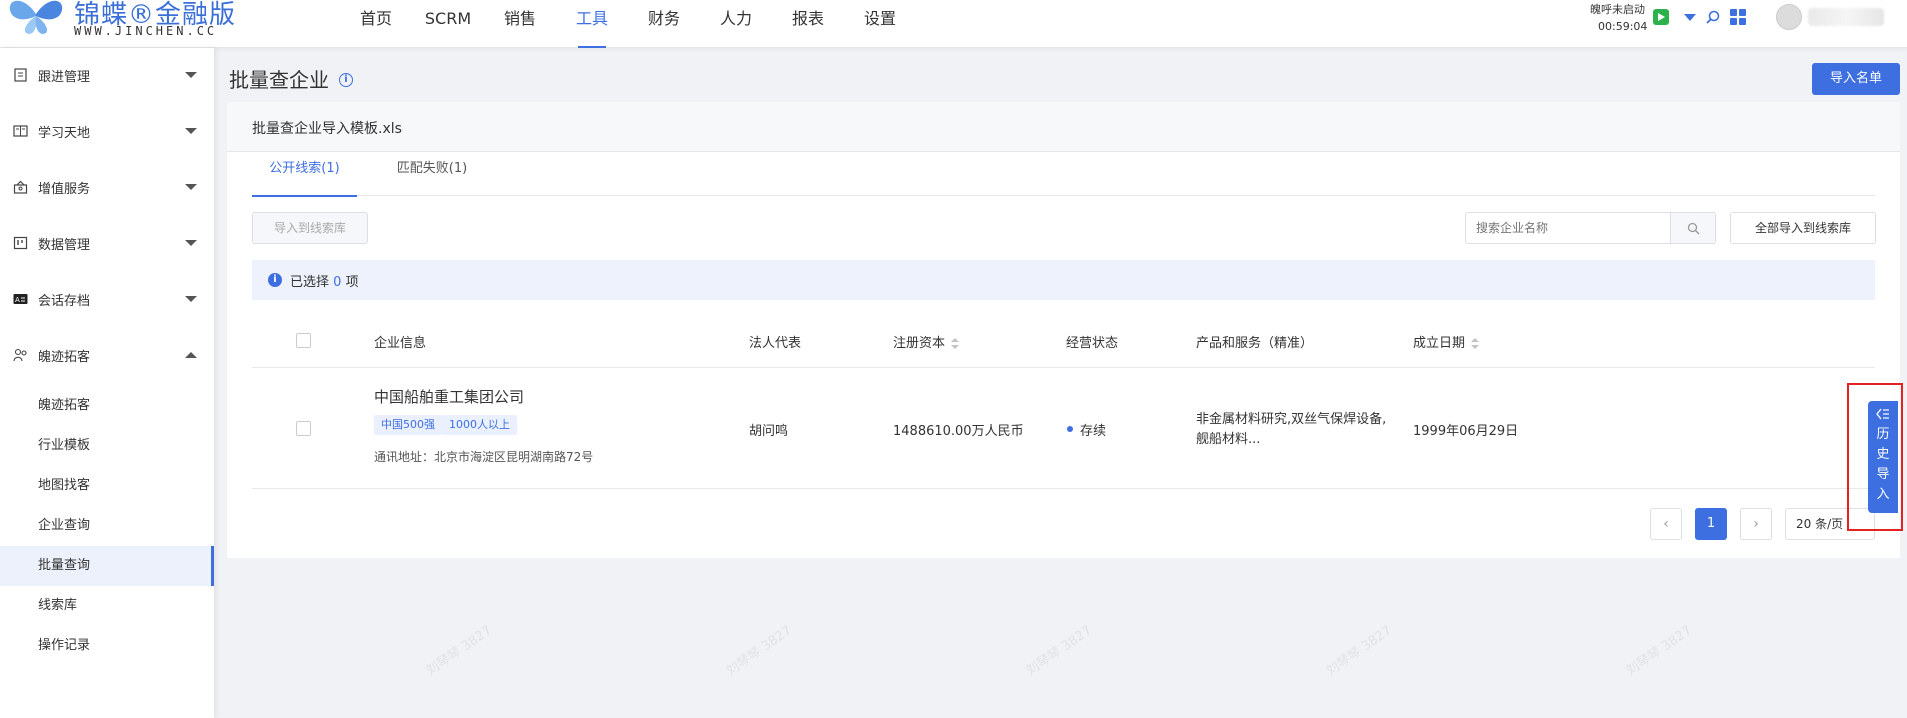 The height and width of the screenshot is (718, 1907). Describe the element at coordinates (1789, 17) in the screenshot. I see `avatar` at that location.